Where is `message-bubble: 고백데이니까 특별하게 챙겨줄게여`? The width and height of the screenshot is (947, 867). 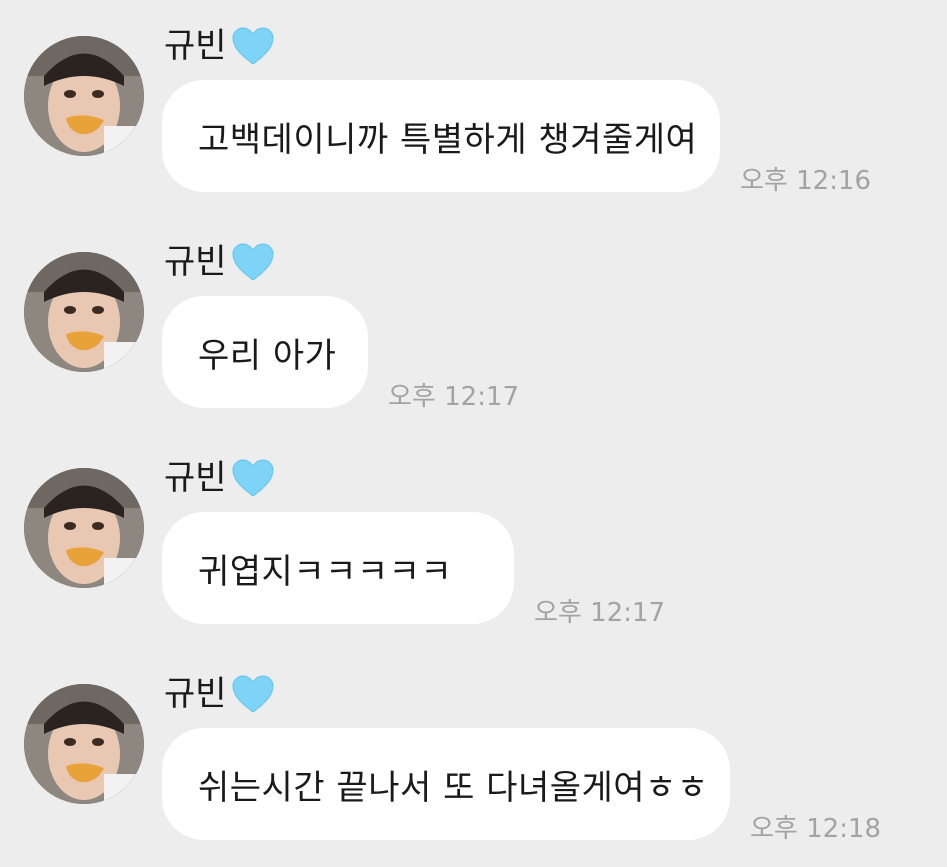 message-bubble: 고백데이니까 특별하게 챙겨줄게여 is located at coordinates (441, 136).